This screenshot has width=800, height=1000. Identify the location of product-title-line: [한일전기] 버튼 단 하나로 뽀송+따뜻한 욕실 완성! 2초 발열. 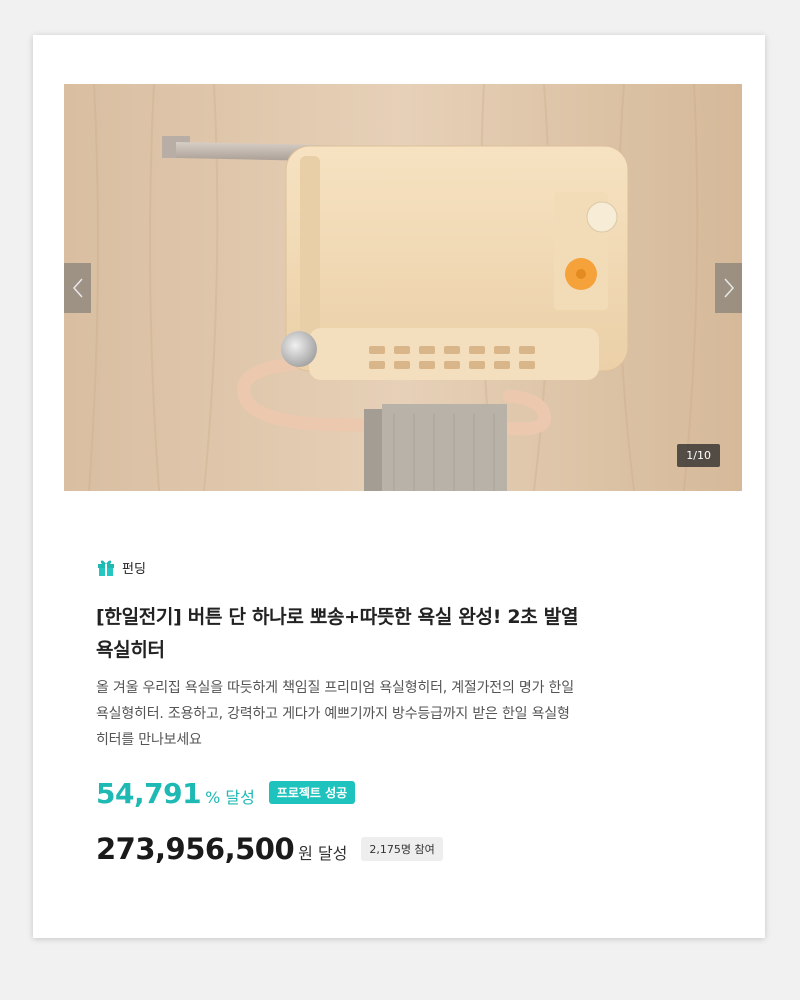
(337, 617).